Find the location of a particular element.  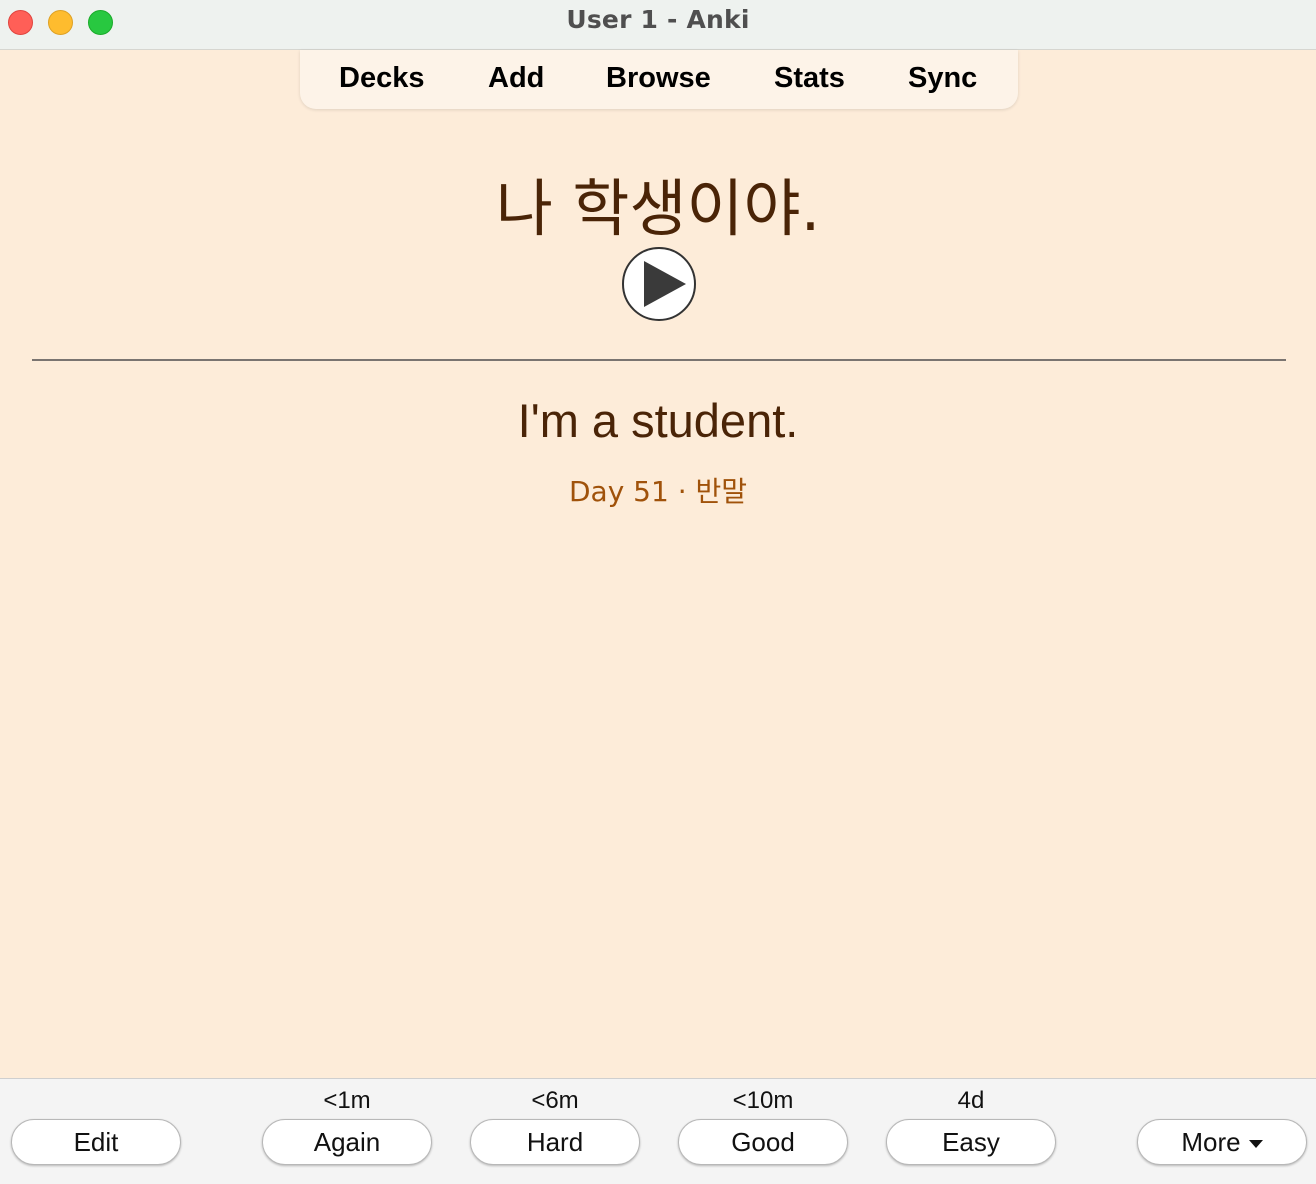

again-button: Again is located at coordinates (347, 1142).